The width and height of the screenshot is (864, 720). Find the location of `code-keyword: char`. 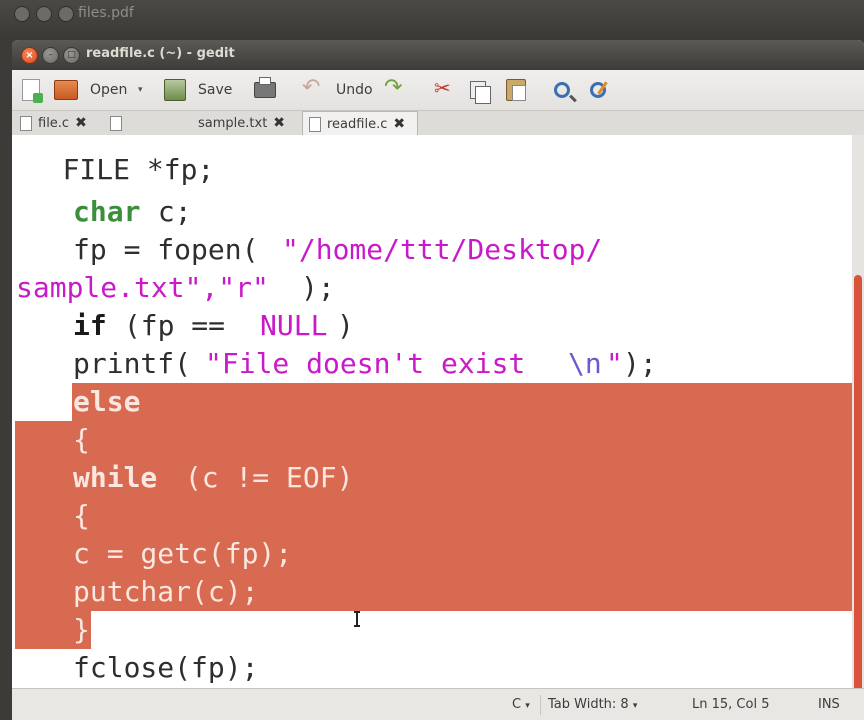

code-keyword: char is located at coordinates (107, 211).